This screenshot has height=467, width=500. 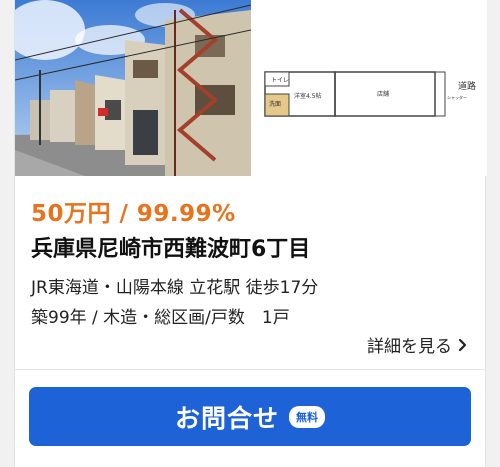 What do you see at coordinates (308, 96) in the screenshot?
I see `floor-plan-label-room: 洋室4.5帖` at bounding box center [308, 96].